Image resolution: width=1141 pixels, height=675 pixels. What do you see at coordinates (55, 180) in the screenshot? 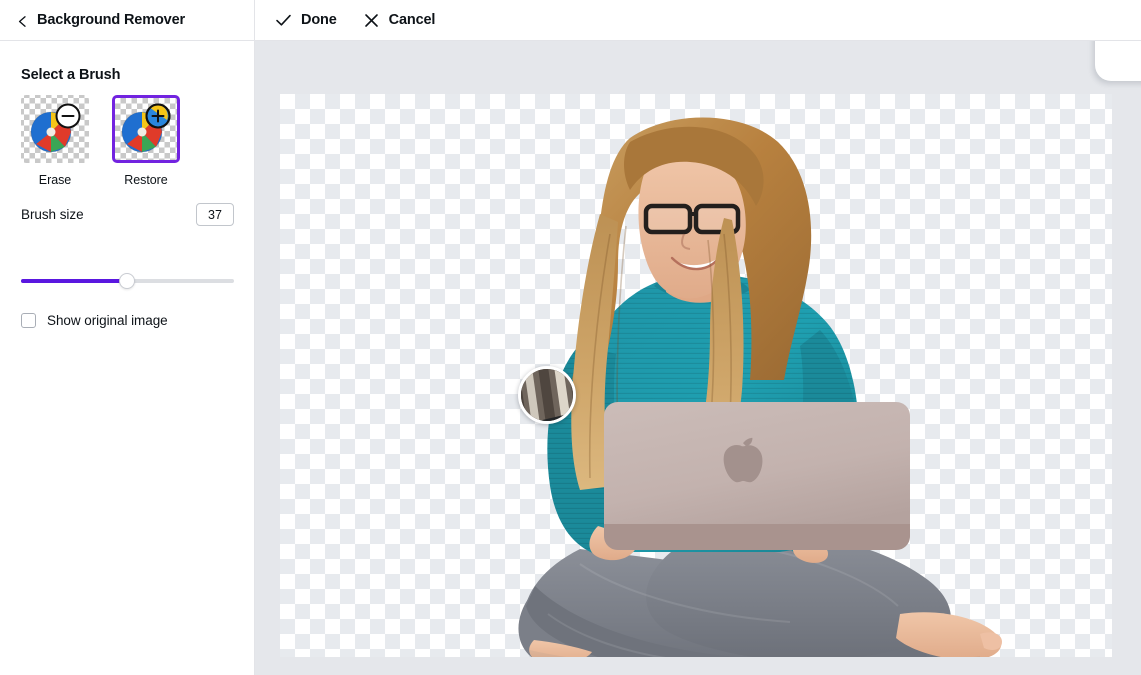
I see `brush-option-erase-label: Erase` at bounding box center [55, 180].